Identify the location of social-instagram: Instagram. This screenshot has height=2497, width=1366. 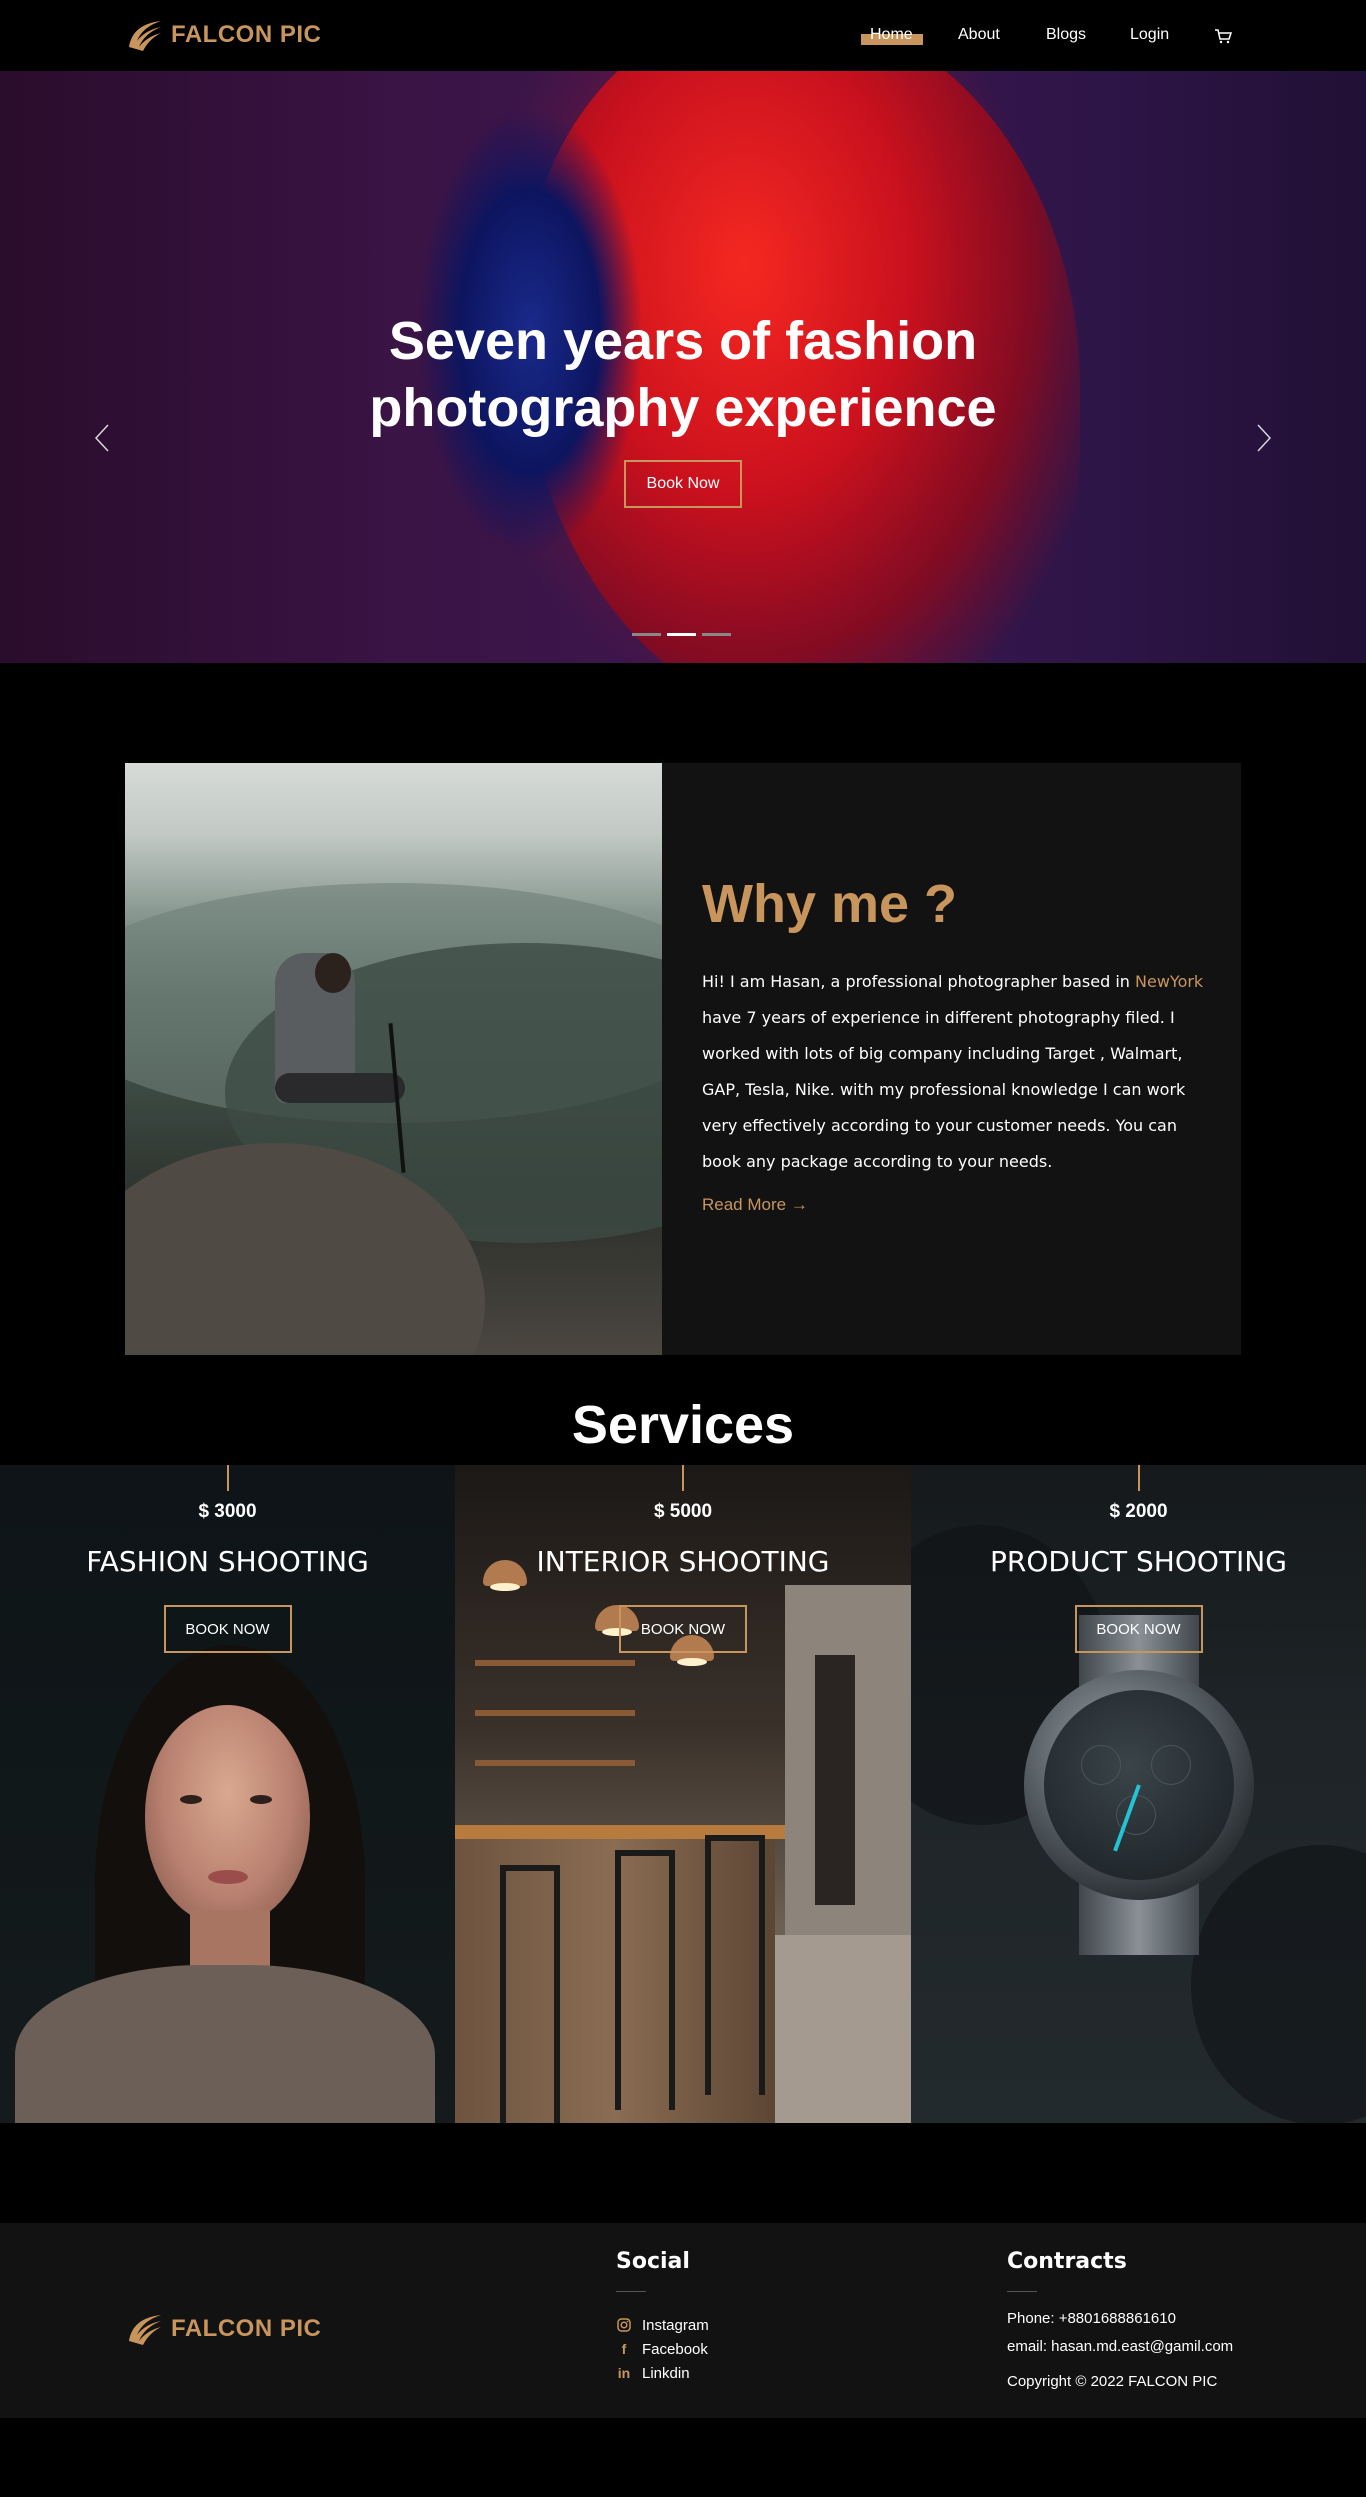
(662, 2325).